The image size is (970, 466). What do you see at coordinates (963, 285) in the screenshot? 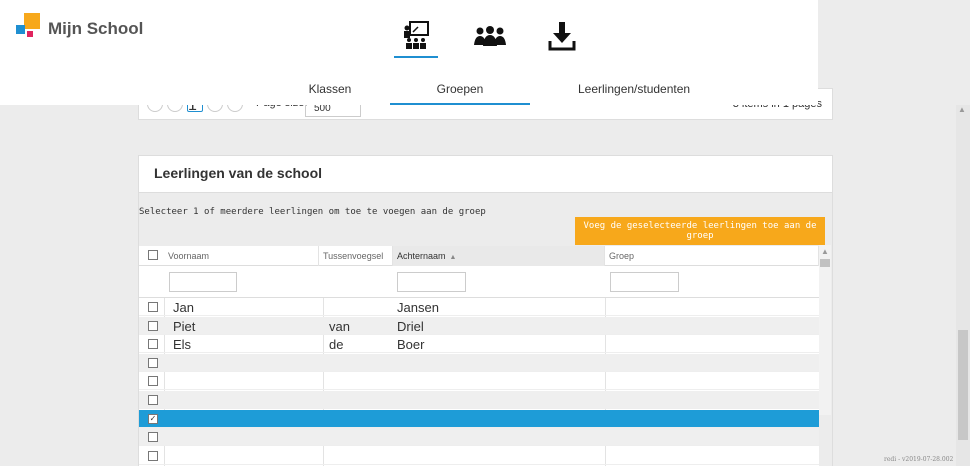
I see `page-scrollbar: ▲` at bounding box center [963, 285].